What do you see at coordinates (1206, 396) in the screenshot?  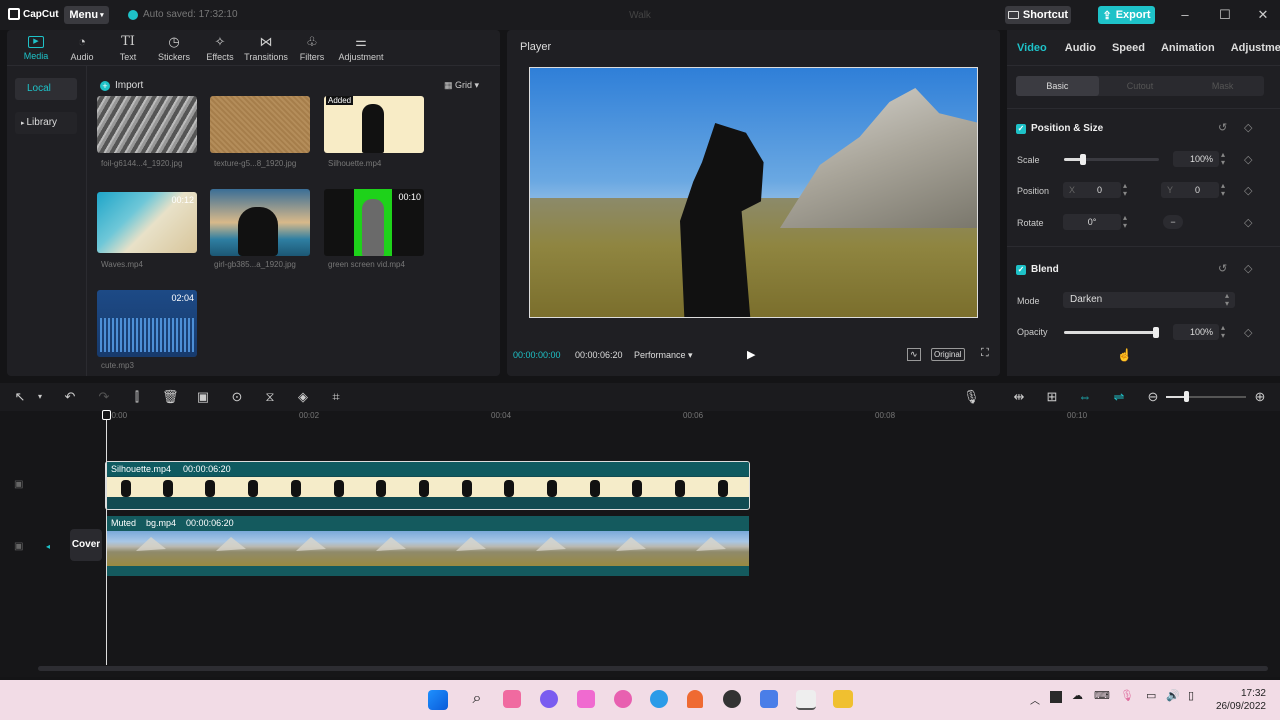 I see `zoom-slider` at bounding box center [1206, 396].